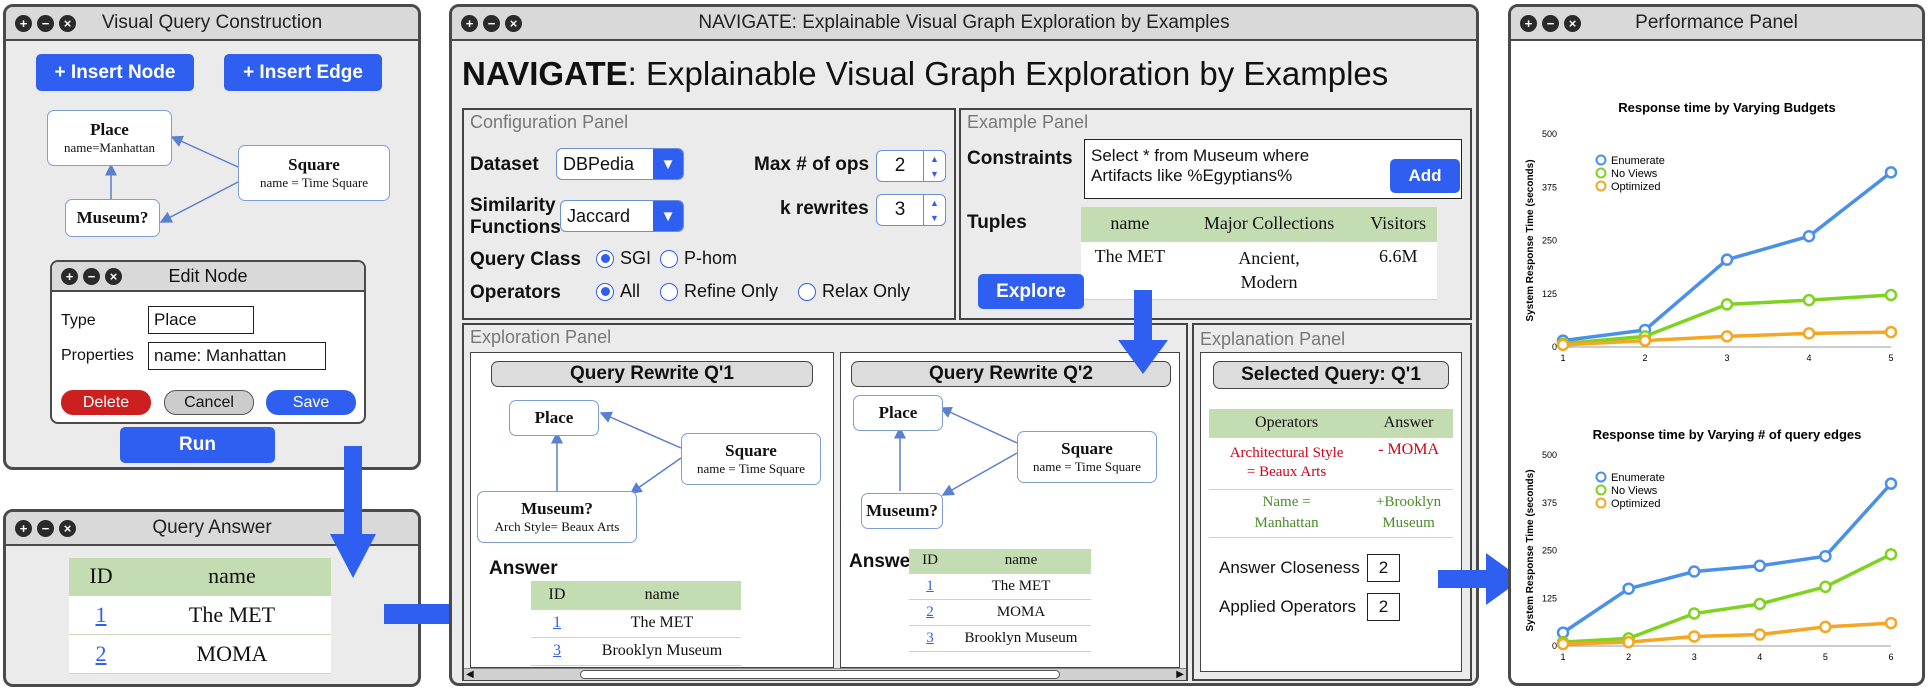 The height and width of the screenshot is (690, 1928). I want to click on node-property: name = Time Square, so click(314, 182).